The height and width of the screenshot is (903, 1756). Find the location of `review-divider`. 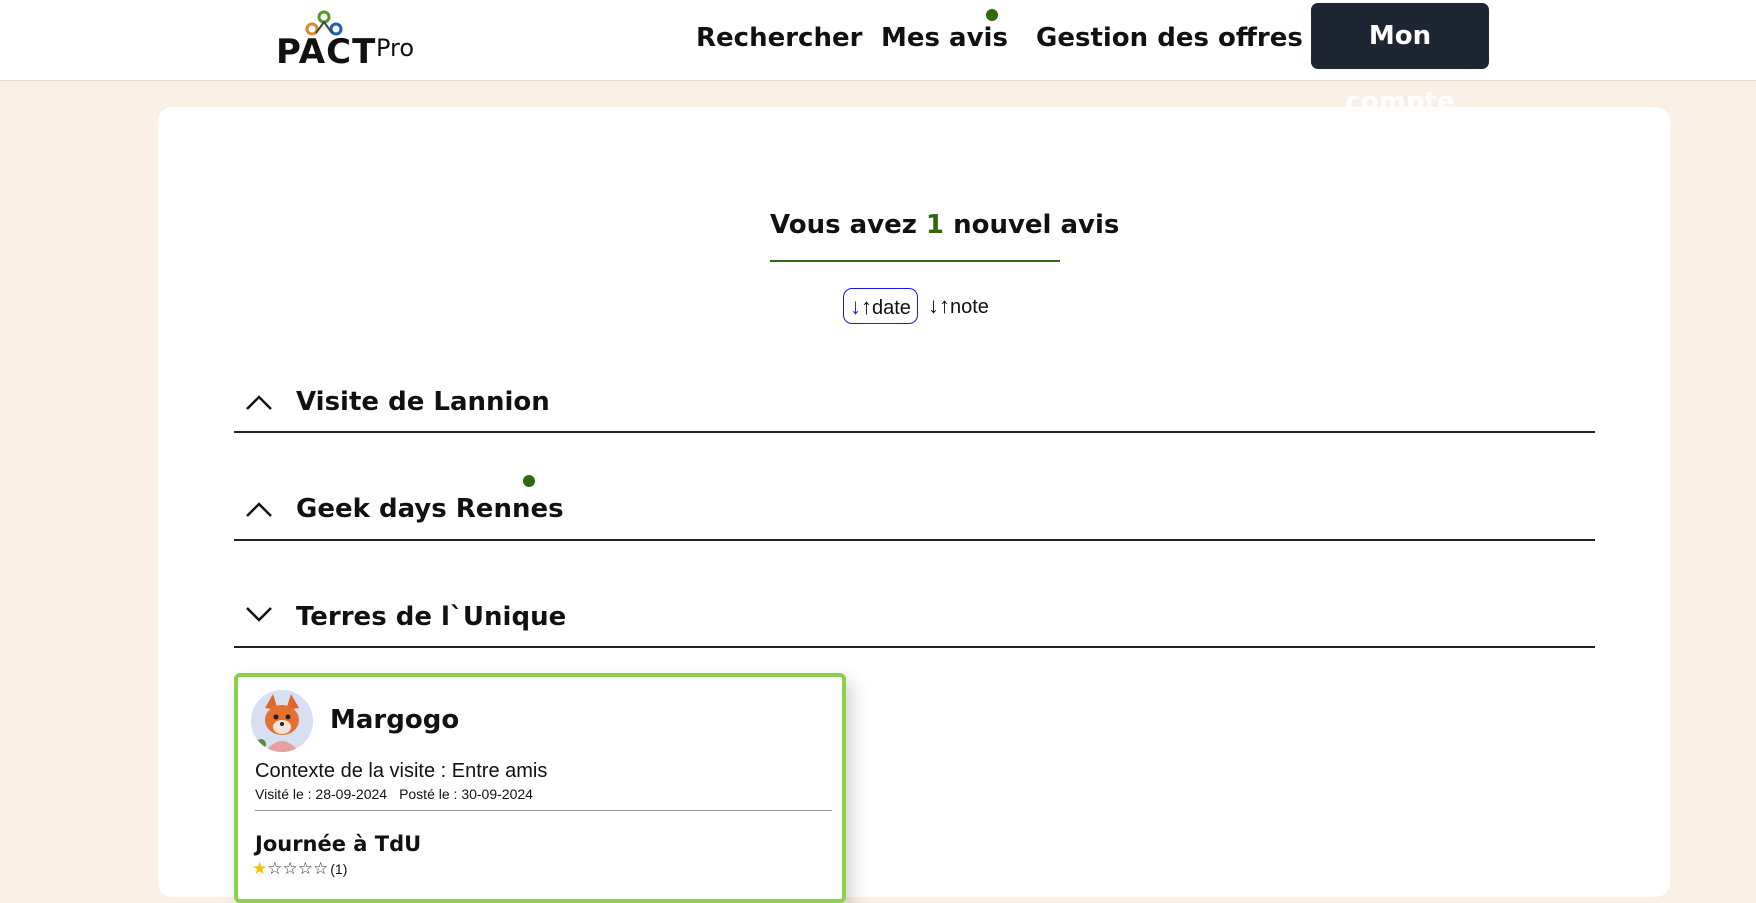

review-divider is located at coordinates (543, 810).